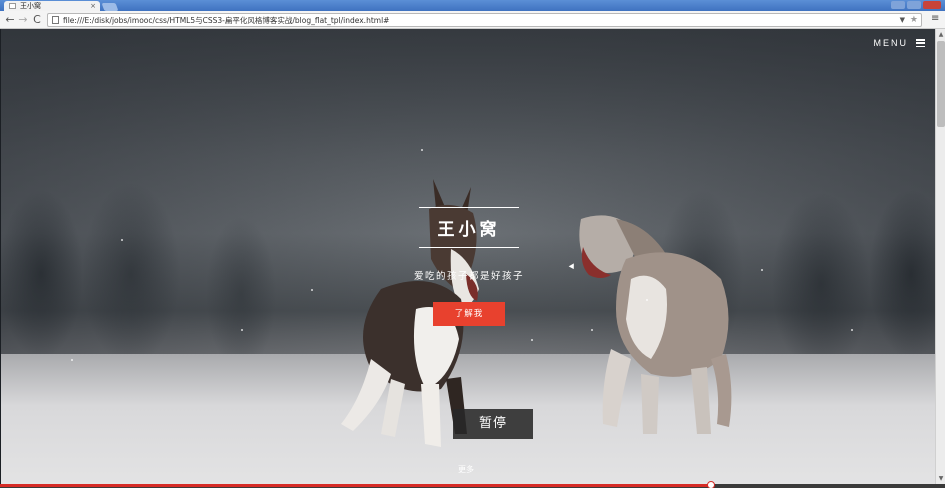  Describe the element at coordinates (932, 5) in the screenshot. I see `window-close-icon` at that location.